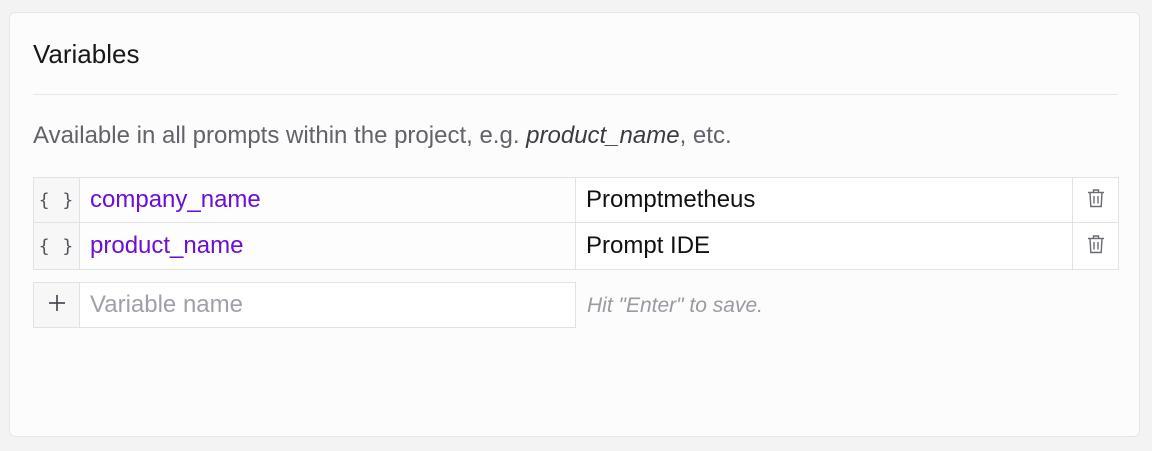 Image resolution: width=1152 pixels, height=451 pixels. What do you see at coordinates (705, 135) in the screenshot?
I see `description-suffix: , etc.` at bounding box center [705, 135].